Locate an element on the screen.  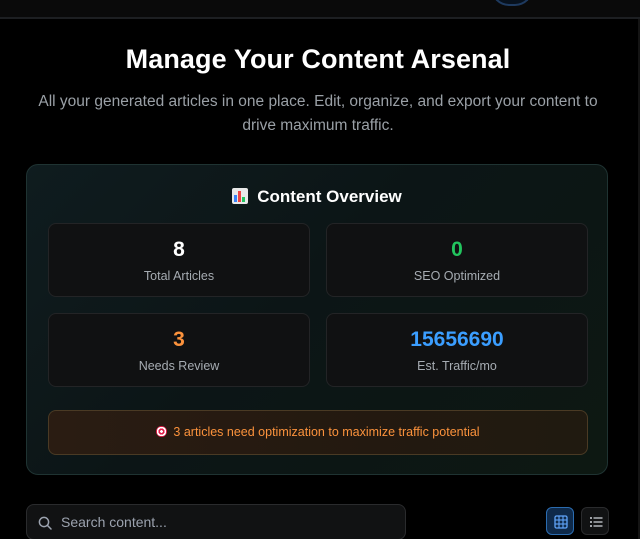
search-icon is located at coordinates (45, 523).